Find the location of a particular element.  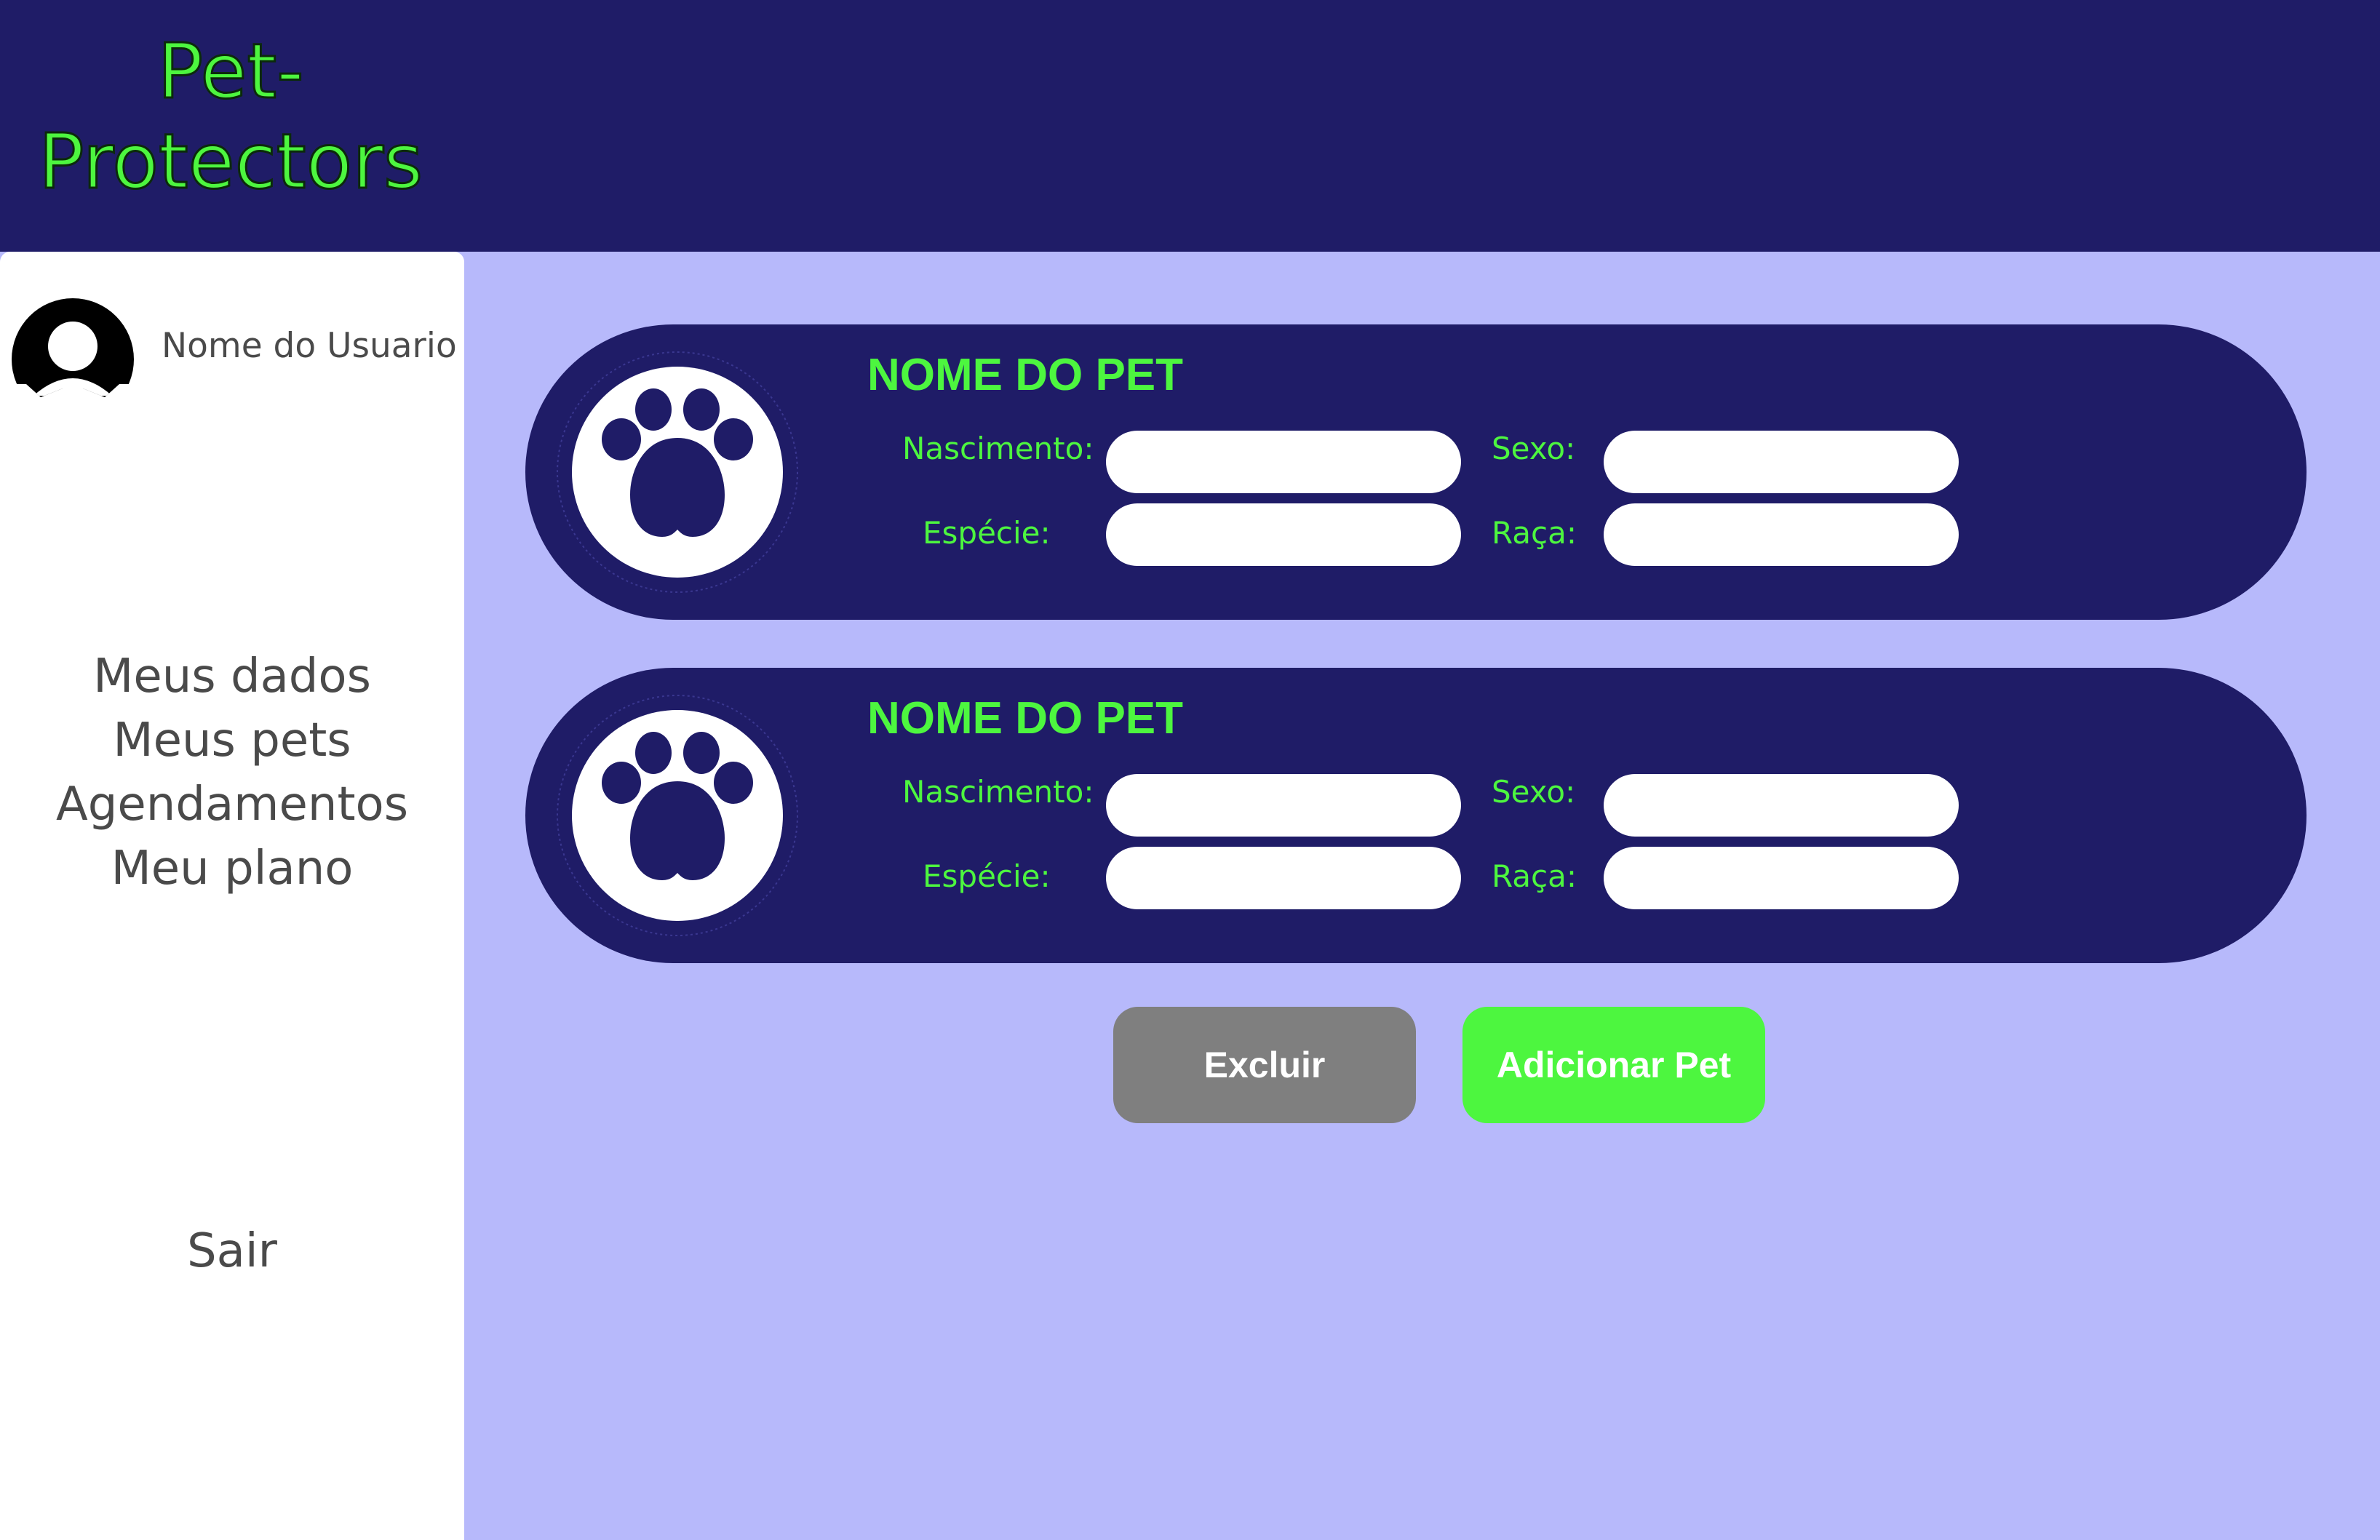

nav-item-my-plan: Meu plano is located at coordinates (232, 869).